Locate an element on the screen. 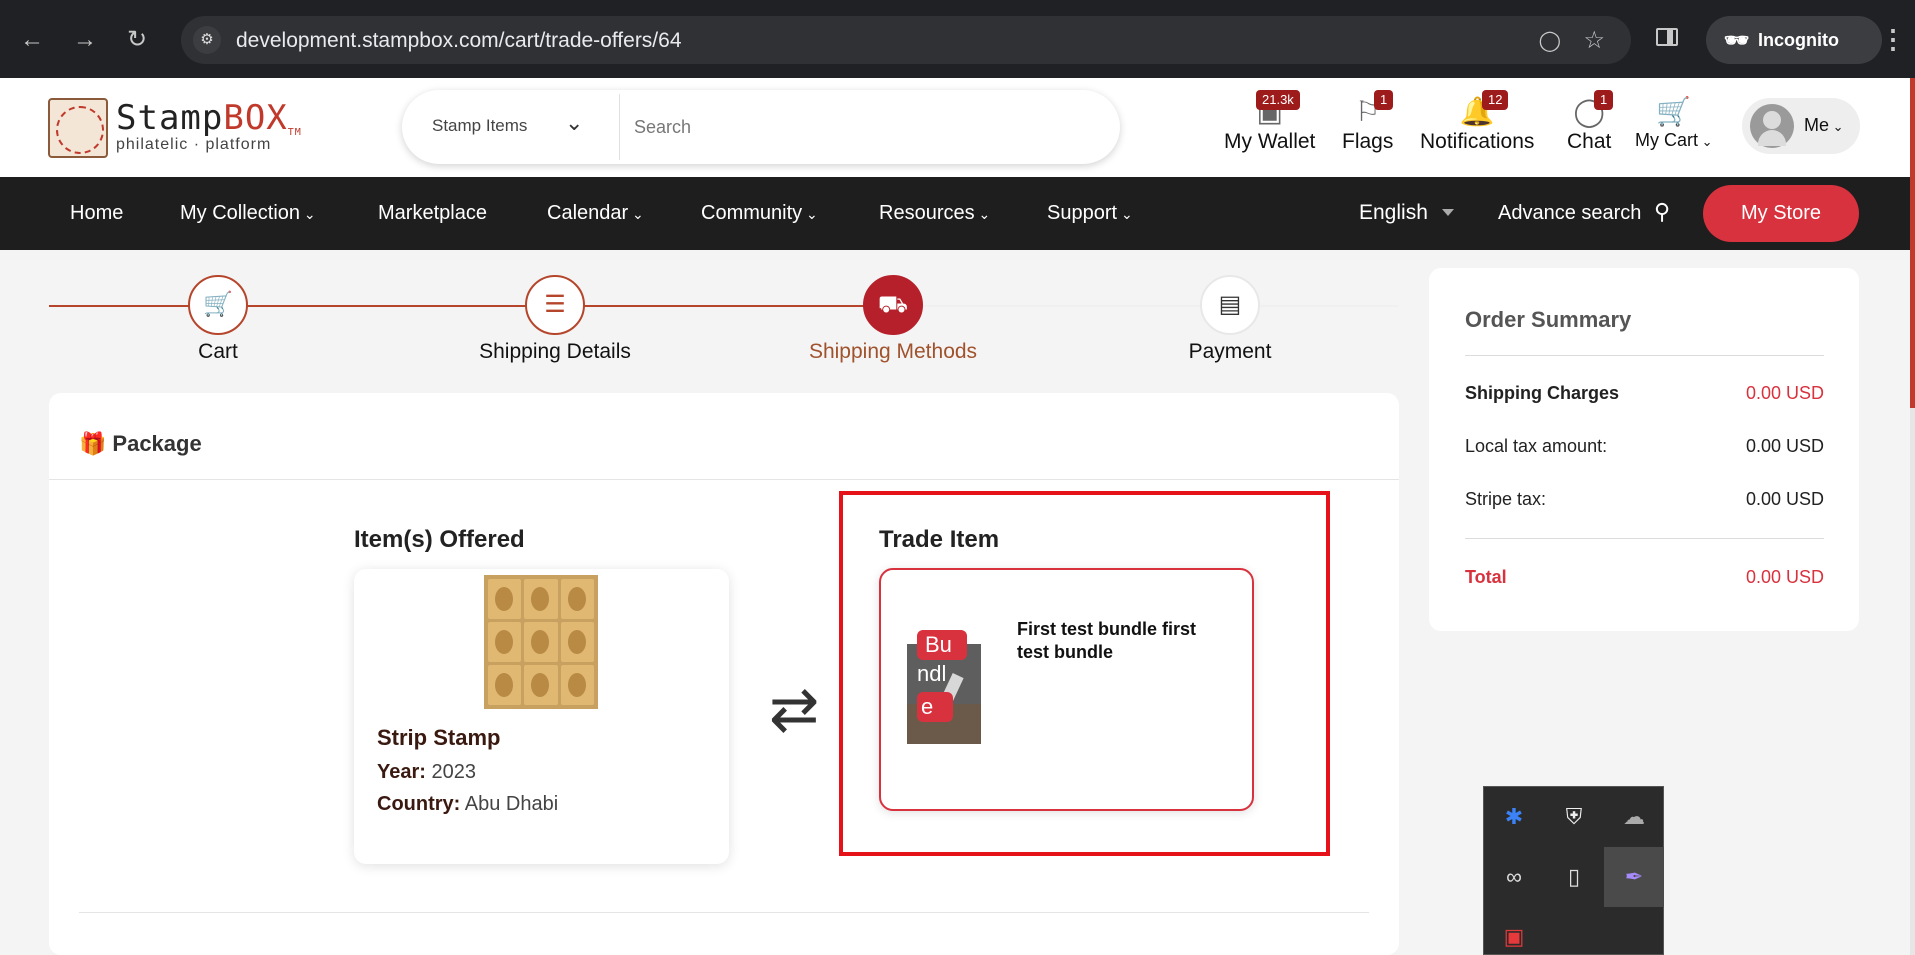 The height and width of the screenshot is (955, 1915). flags-badge: 1 is located at coordinates (1384, 100).